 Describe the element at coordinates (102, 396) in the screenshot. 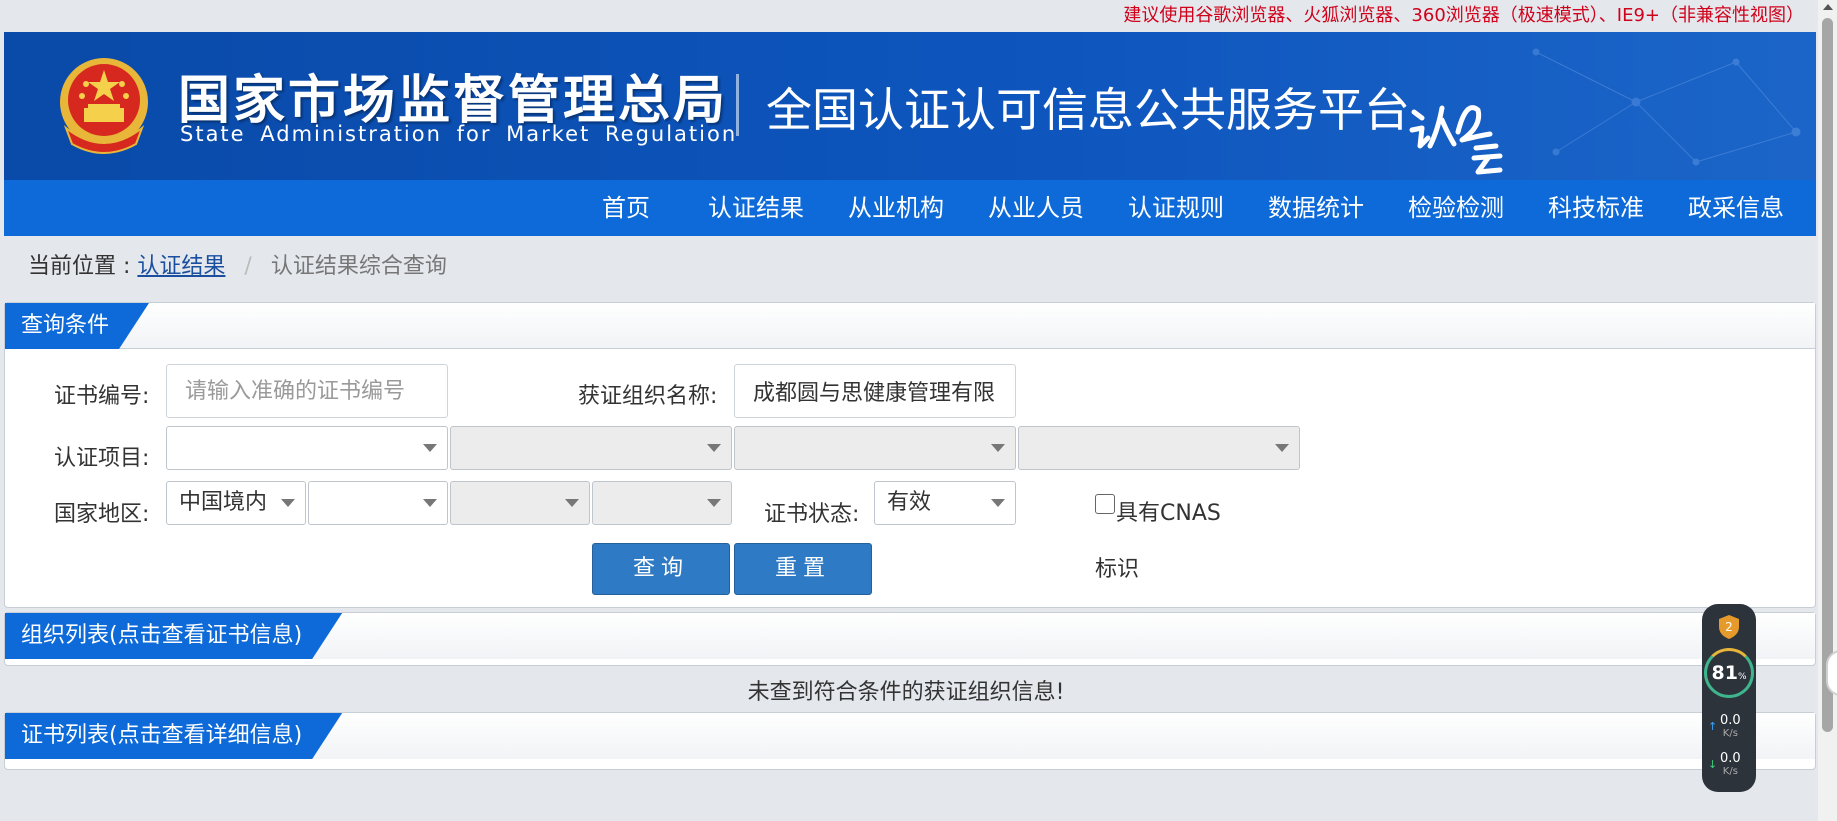

I see `cert-no-label: 证书编号:` at that location.